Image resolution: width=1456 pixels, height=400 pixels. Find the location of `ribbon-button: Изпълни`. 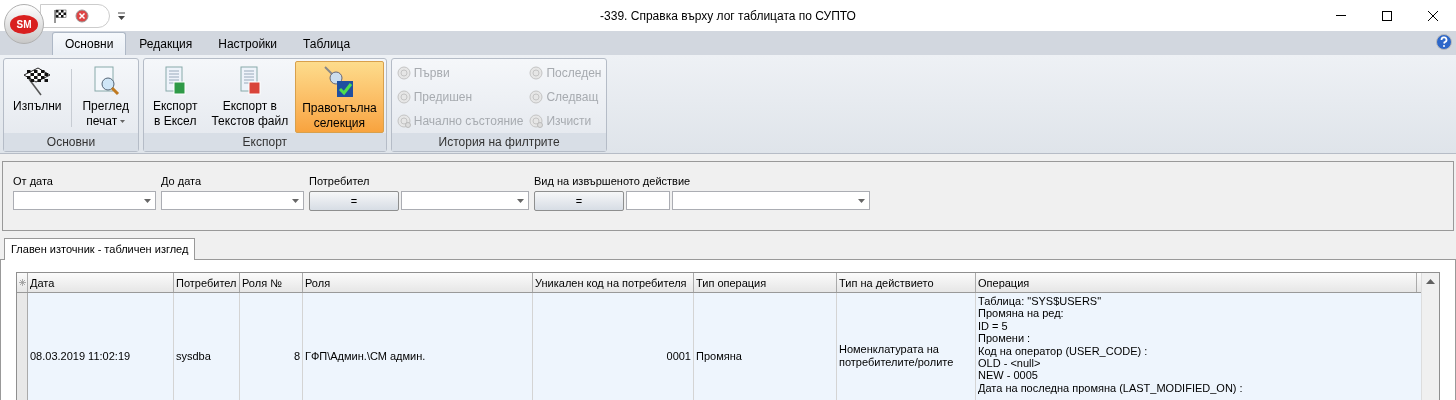

ribbon-button: Изпълни is located at coordinates (37, 97).